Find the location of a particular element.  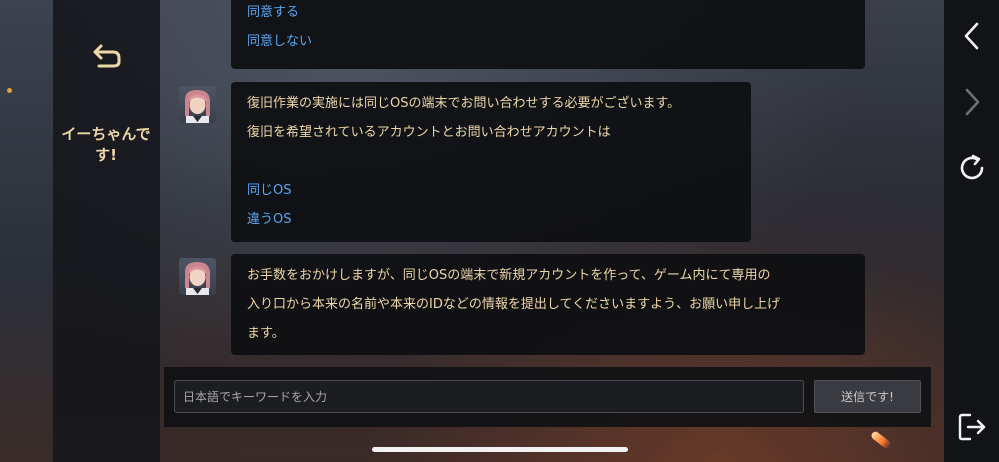

message-line: 復旧を希望されているアカウントとお問い合わせアカウントは is located at coordinates (429, 132).